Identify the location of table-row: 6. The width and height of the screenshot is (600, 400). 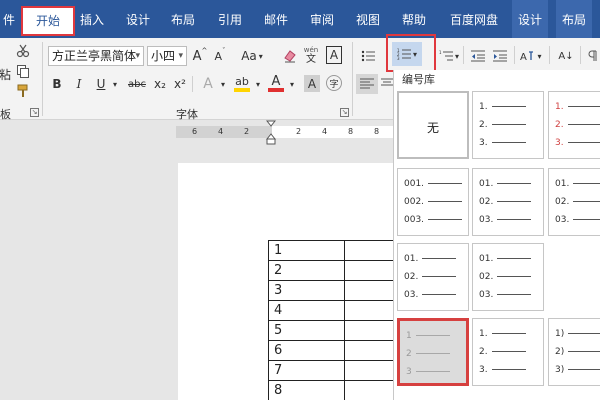
(336, 350).